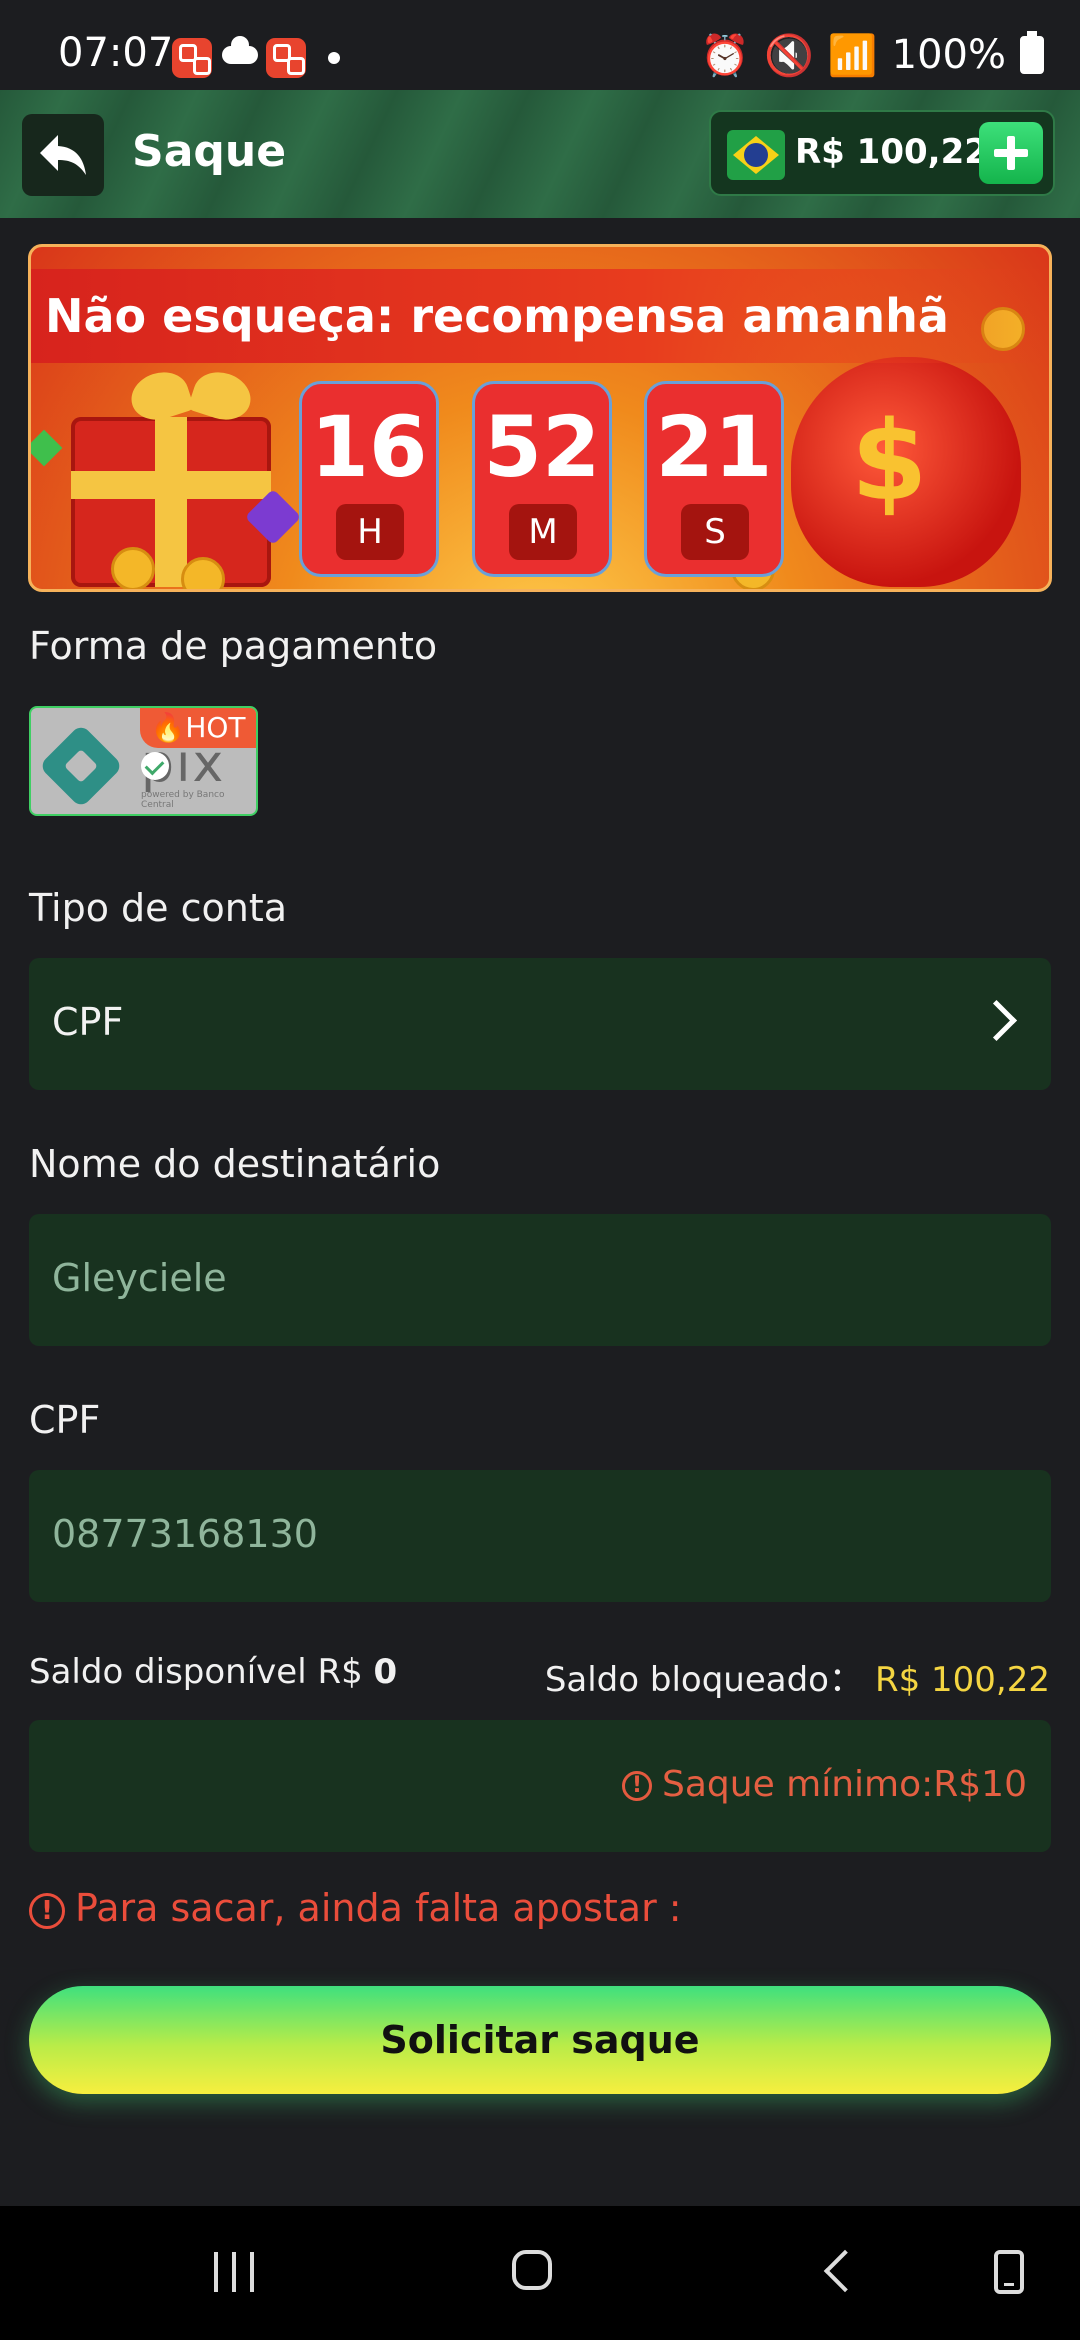  I want to click on plus-icon, so click(1011, 153).